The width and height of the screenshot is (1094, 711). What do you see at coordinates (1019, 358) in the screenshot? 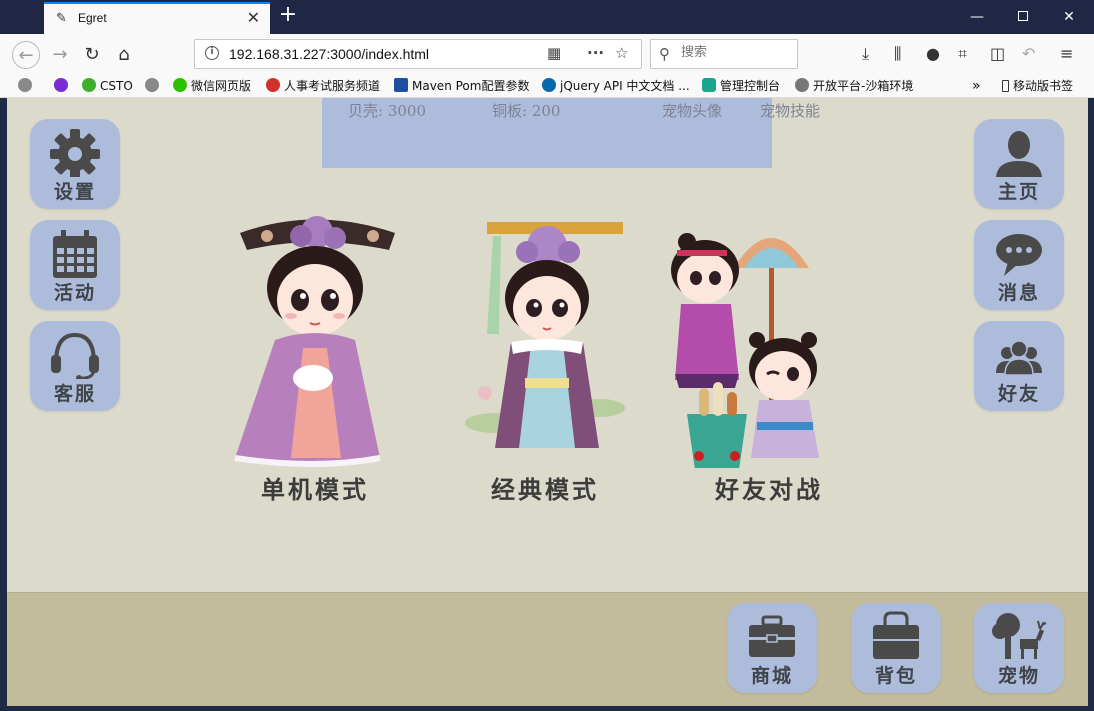
I see `friends-icon` at bounding box center [1019, 358].